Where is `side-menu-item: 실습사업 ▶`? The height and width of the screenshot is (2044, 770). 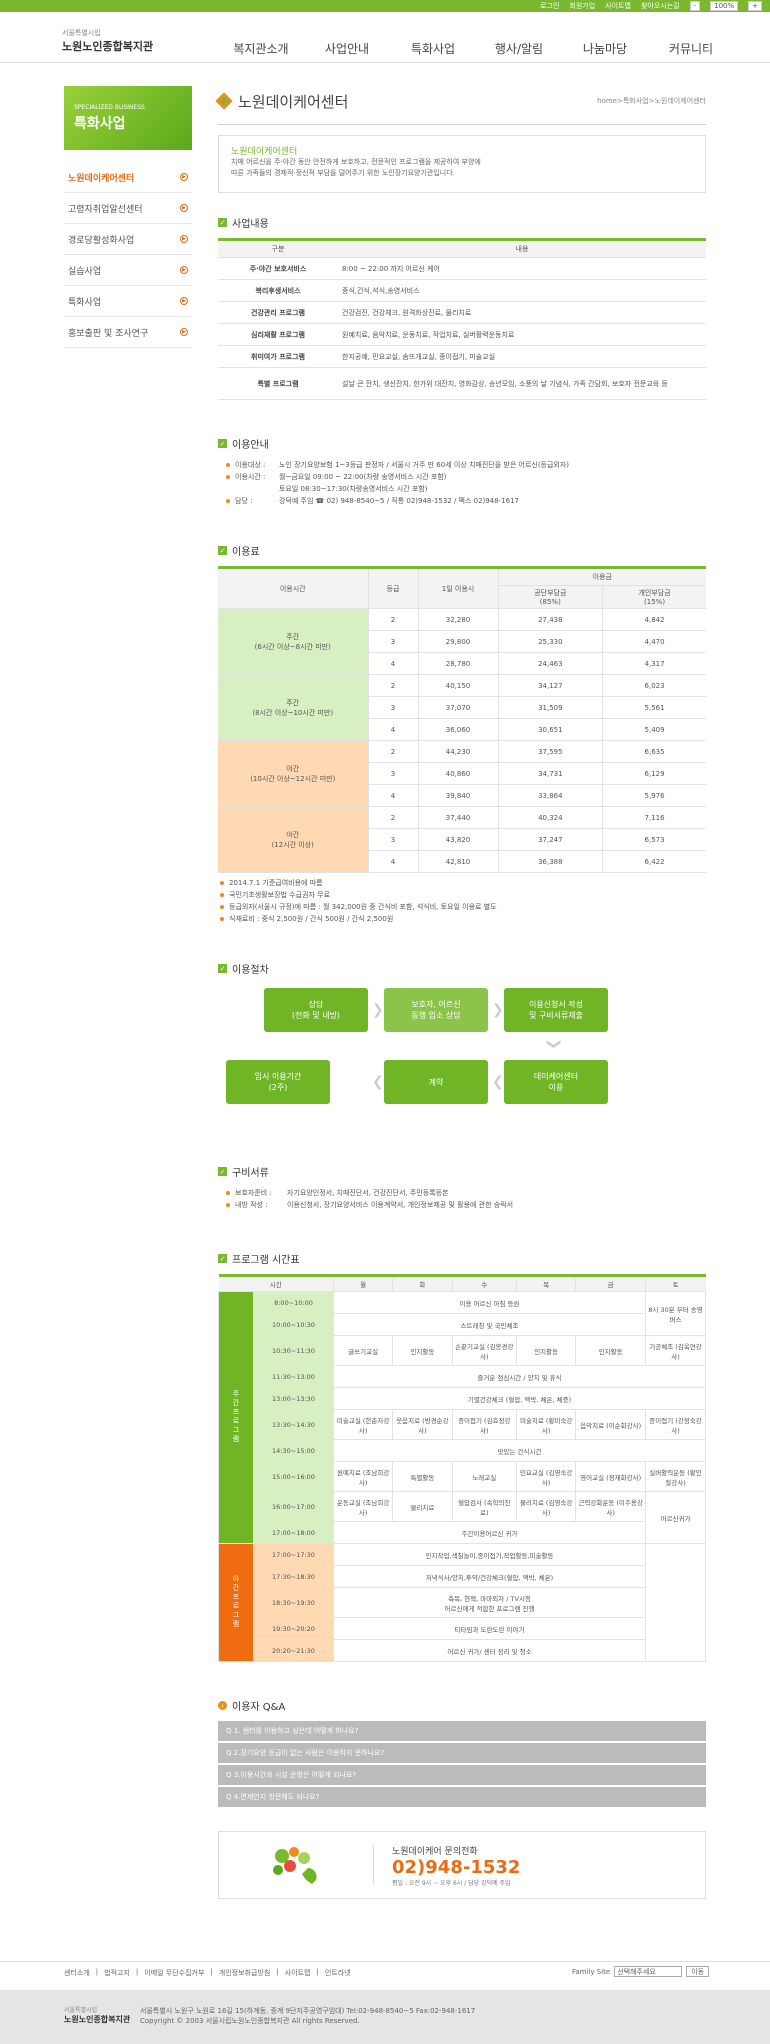
side-menu-item: 실습사업 ▶ is located at coordinates (128, 270).